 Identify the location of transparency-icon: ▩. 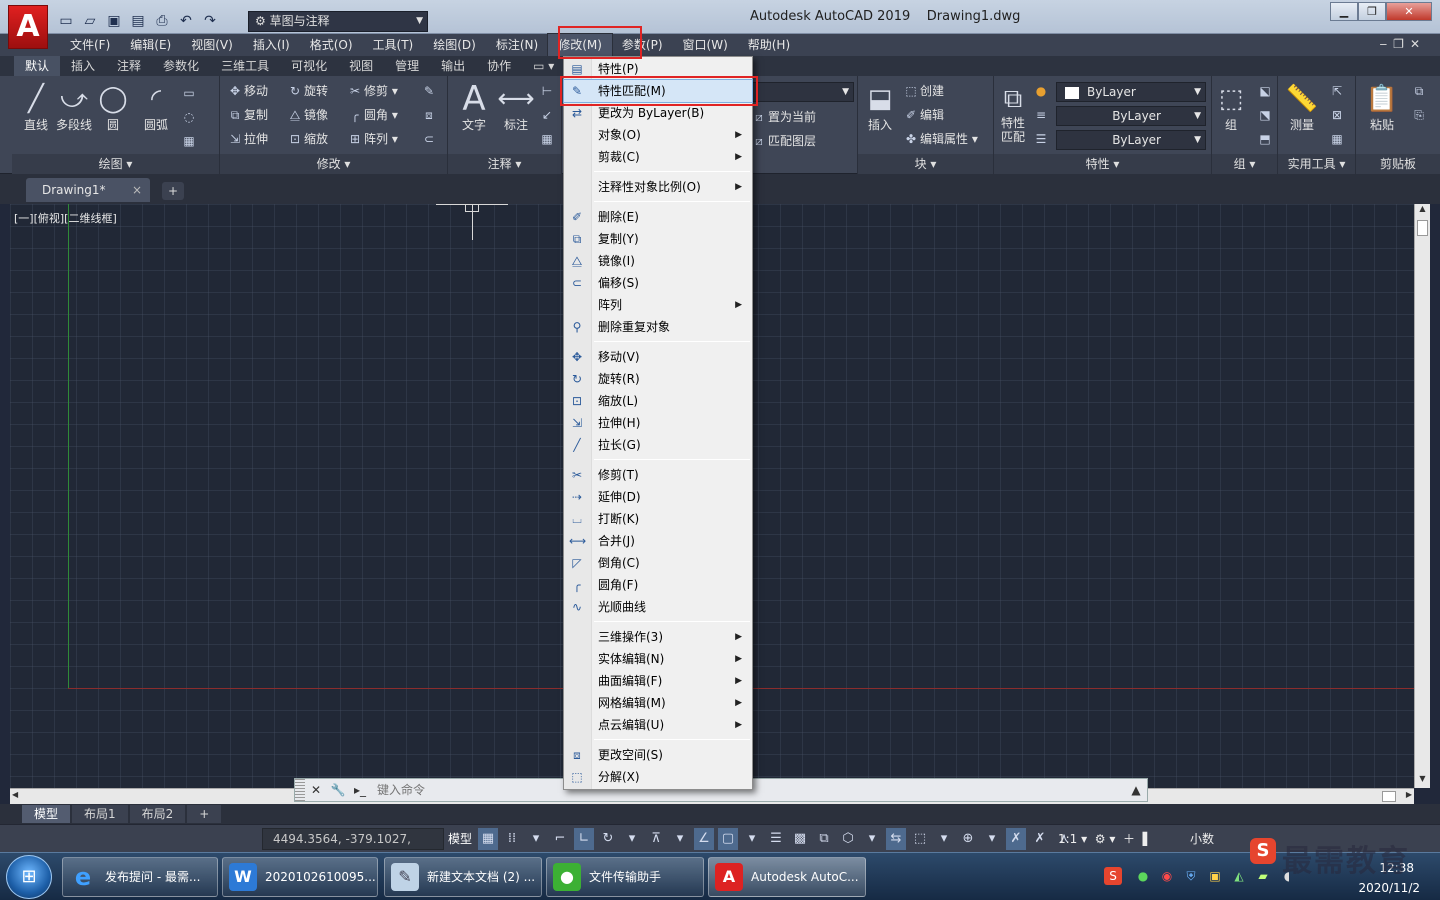
(800, 839).